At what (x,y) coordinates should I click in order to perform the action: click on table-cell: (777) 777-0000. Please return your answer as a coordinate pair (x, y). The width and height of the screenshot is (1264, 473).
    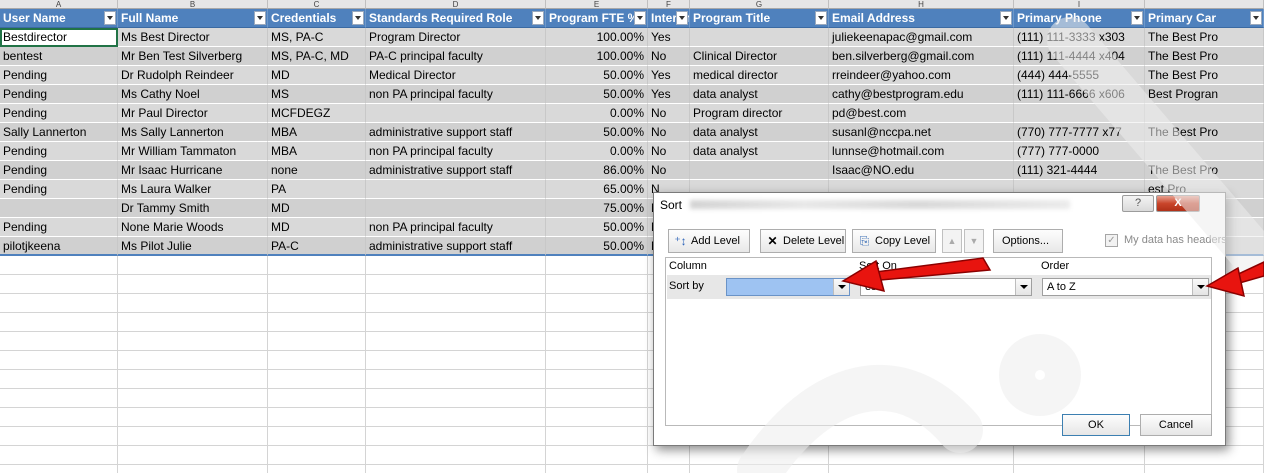
    Looking at the image, I should click on (1079, 151).